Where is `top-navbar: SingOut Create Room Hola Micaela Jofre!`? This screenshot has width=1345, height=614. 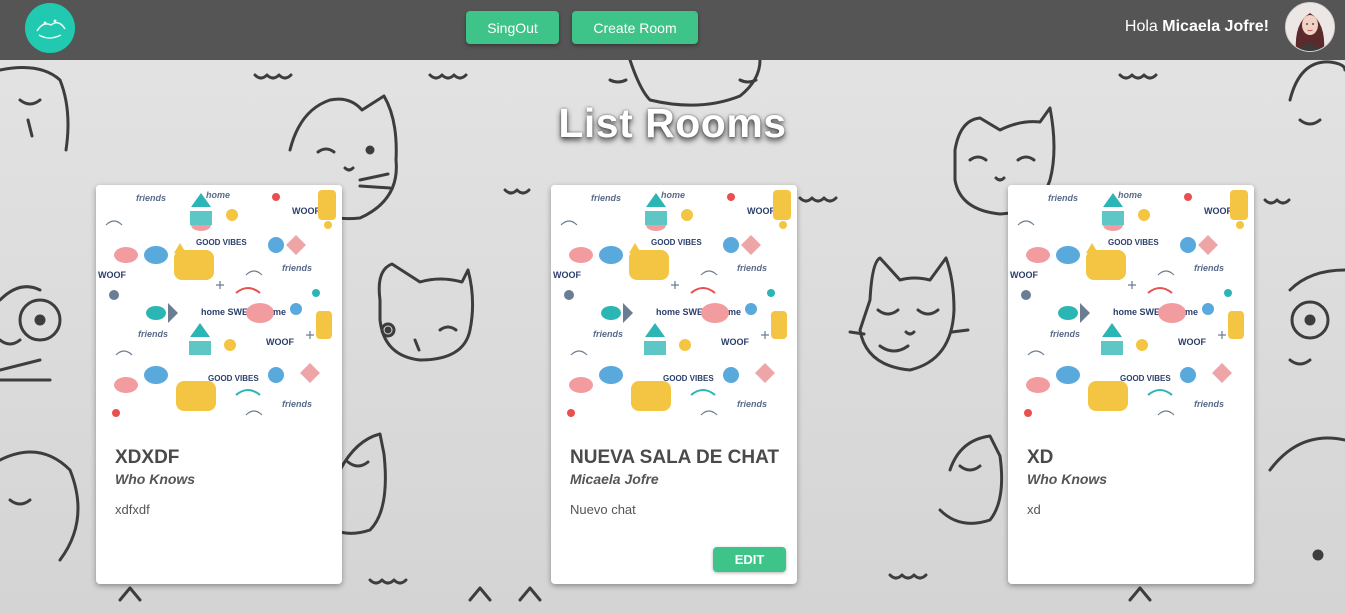 top-navbar: SingOut Create Room Hola Micaela Jofre! is located at coordinates (672, 30).